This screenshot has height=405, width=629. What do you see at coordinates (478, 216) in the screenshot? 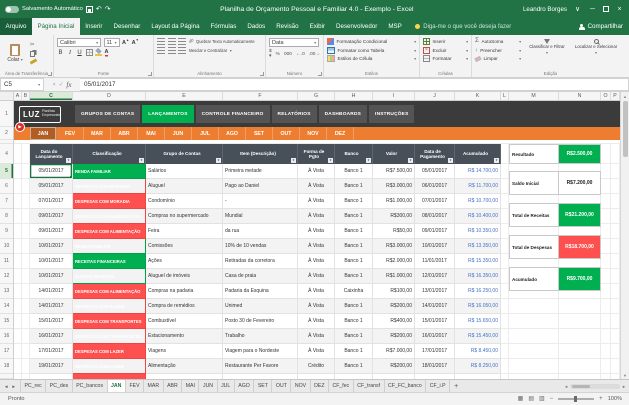
I see `cell-K8: R$ 10.400,00` at bounding box center [478, 216].